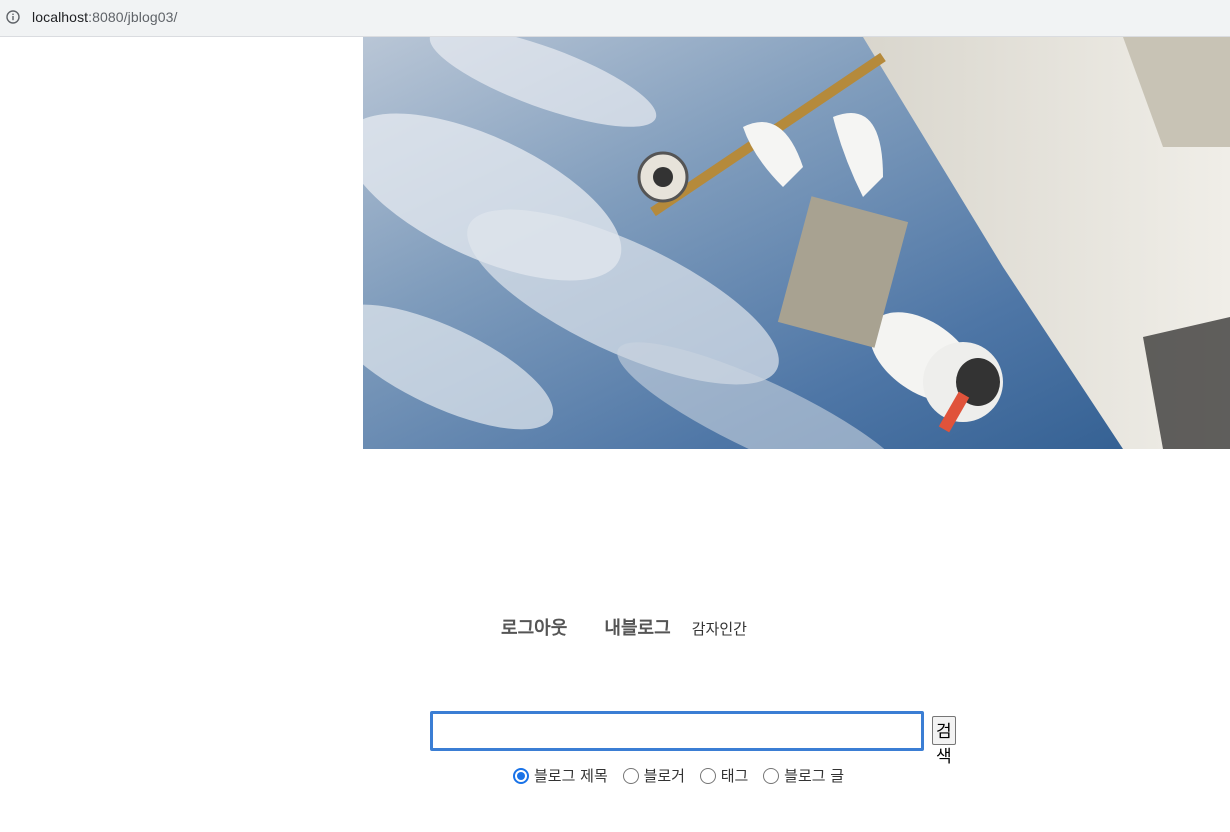 The width and height of the screenshot is (1230, 832). Describe the element at coordinates (133, 17) in the screenshot. I see `url-path: :8080/jblog03/` at that location.